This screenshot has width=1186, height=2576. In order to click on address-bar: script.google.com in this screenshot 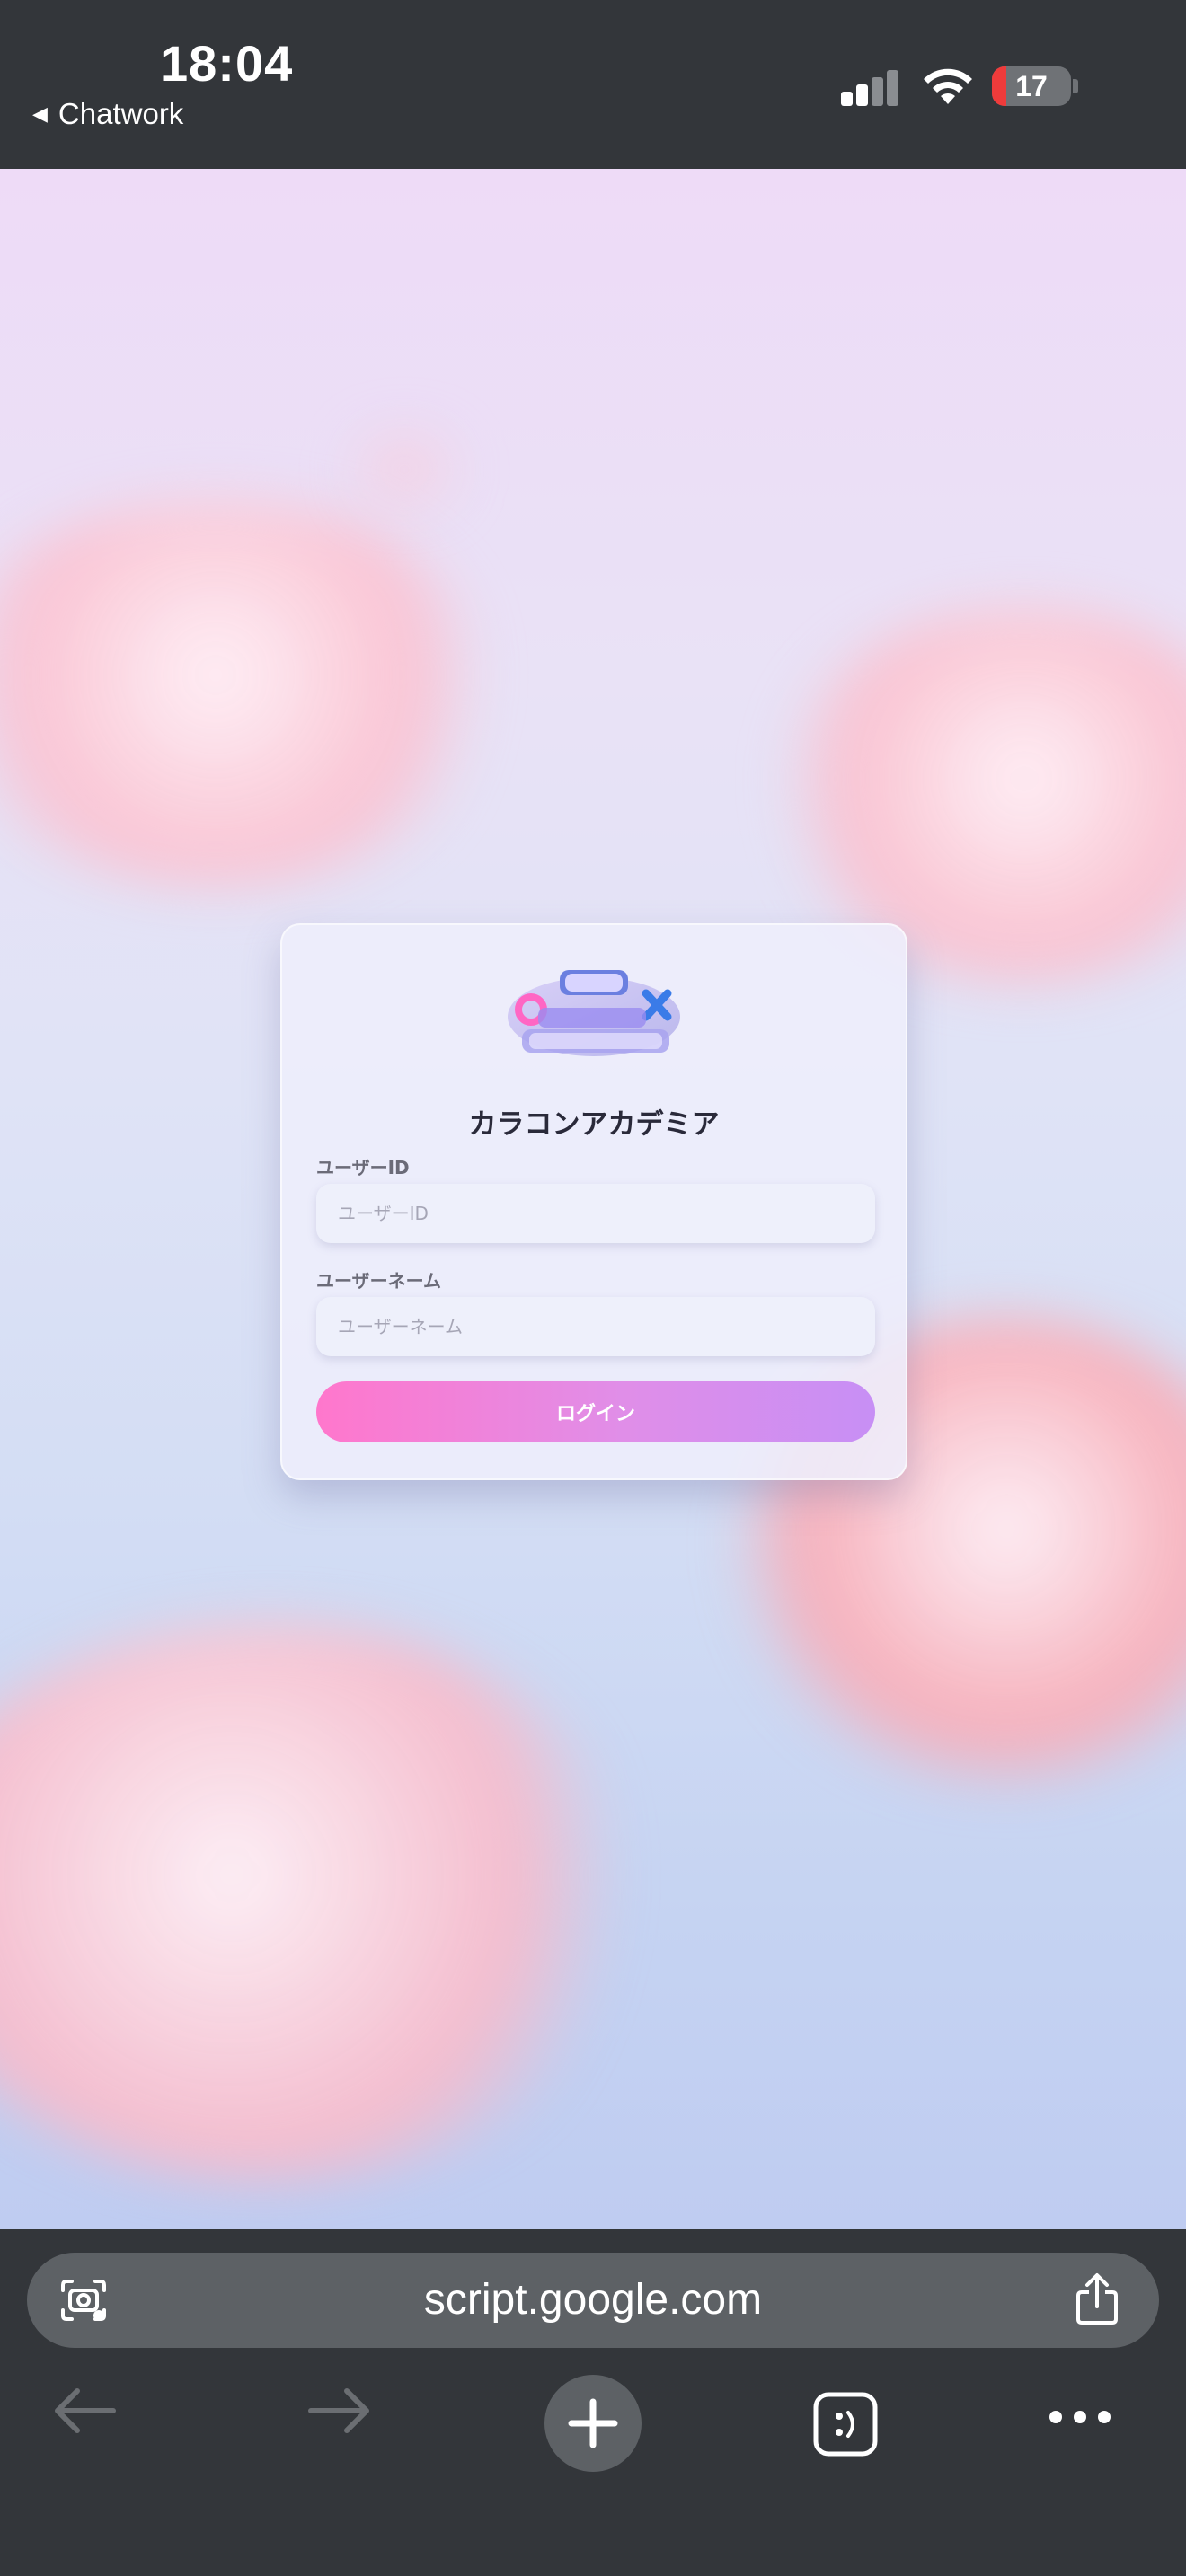, I will do `click(593, 2300)`.